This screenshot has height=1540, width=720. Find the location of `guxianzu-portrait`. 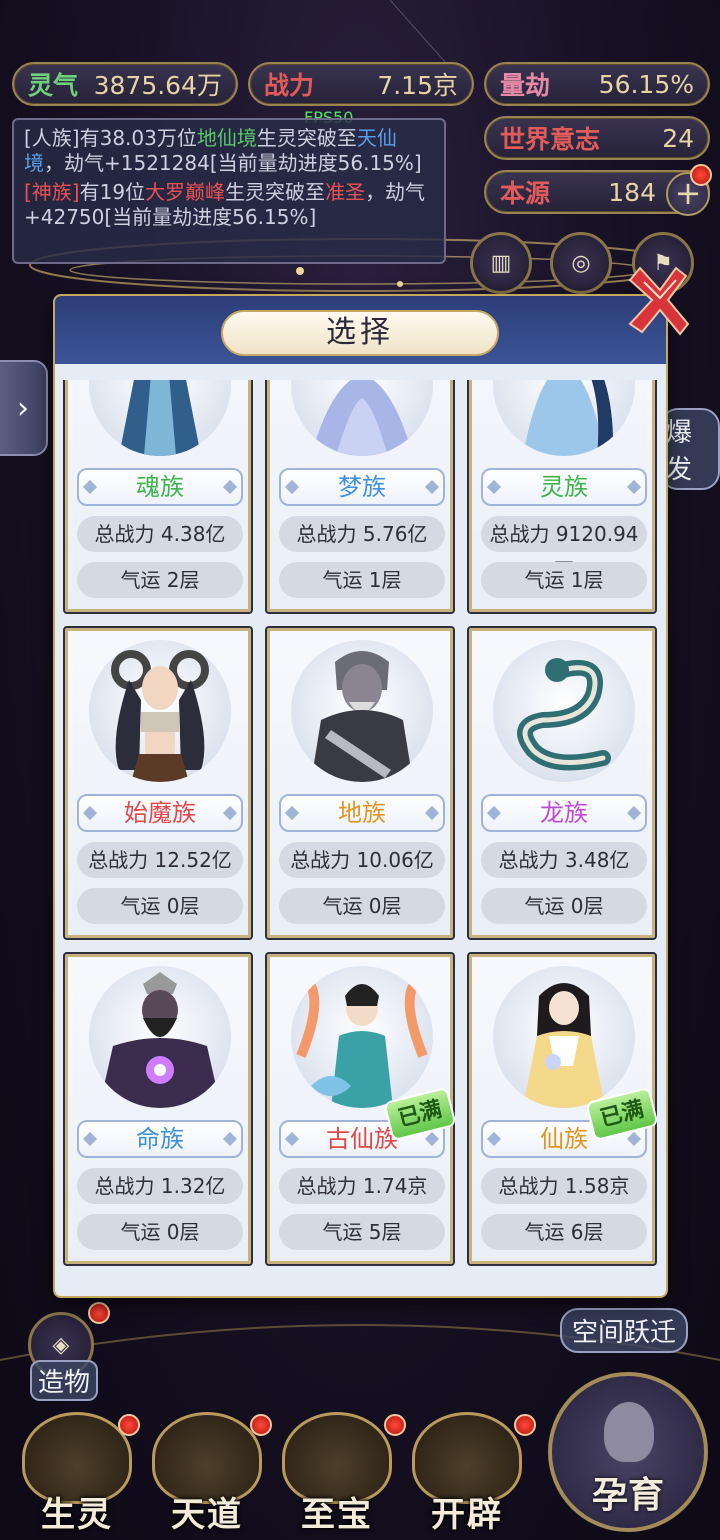

guxianzu-portrait is located at coordinates (362, 1037).